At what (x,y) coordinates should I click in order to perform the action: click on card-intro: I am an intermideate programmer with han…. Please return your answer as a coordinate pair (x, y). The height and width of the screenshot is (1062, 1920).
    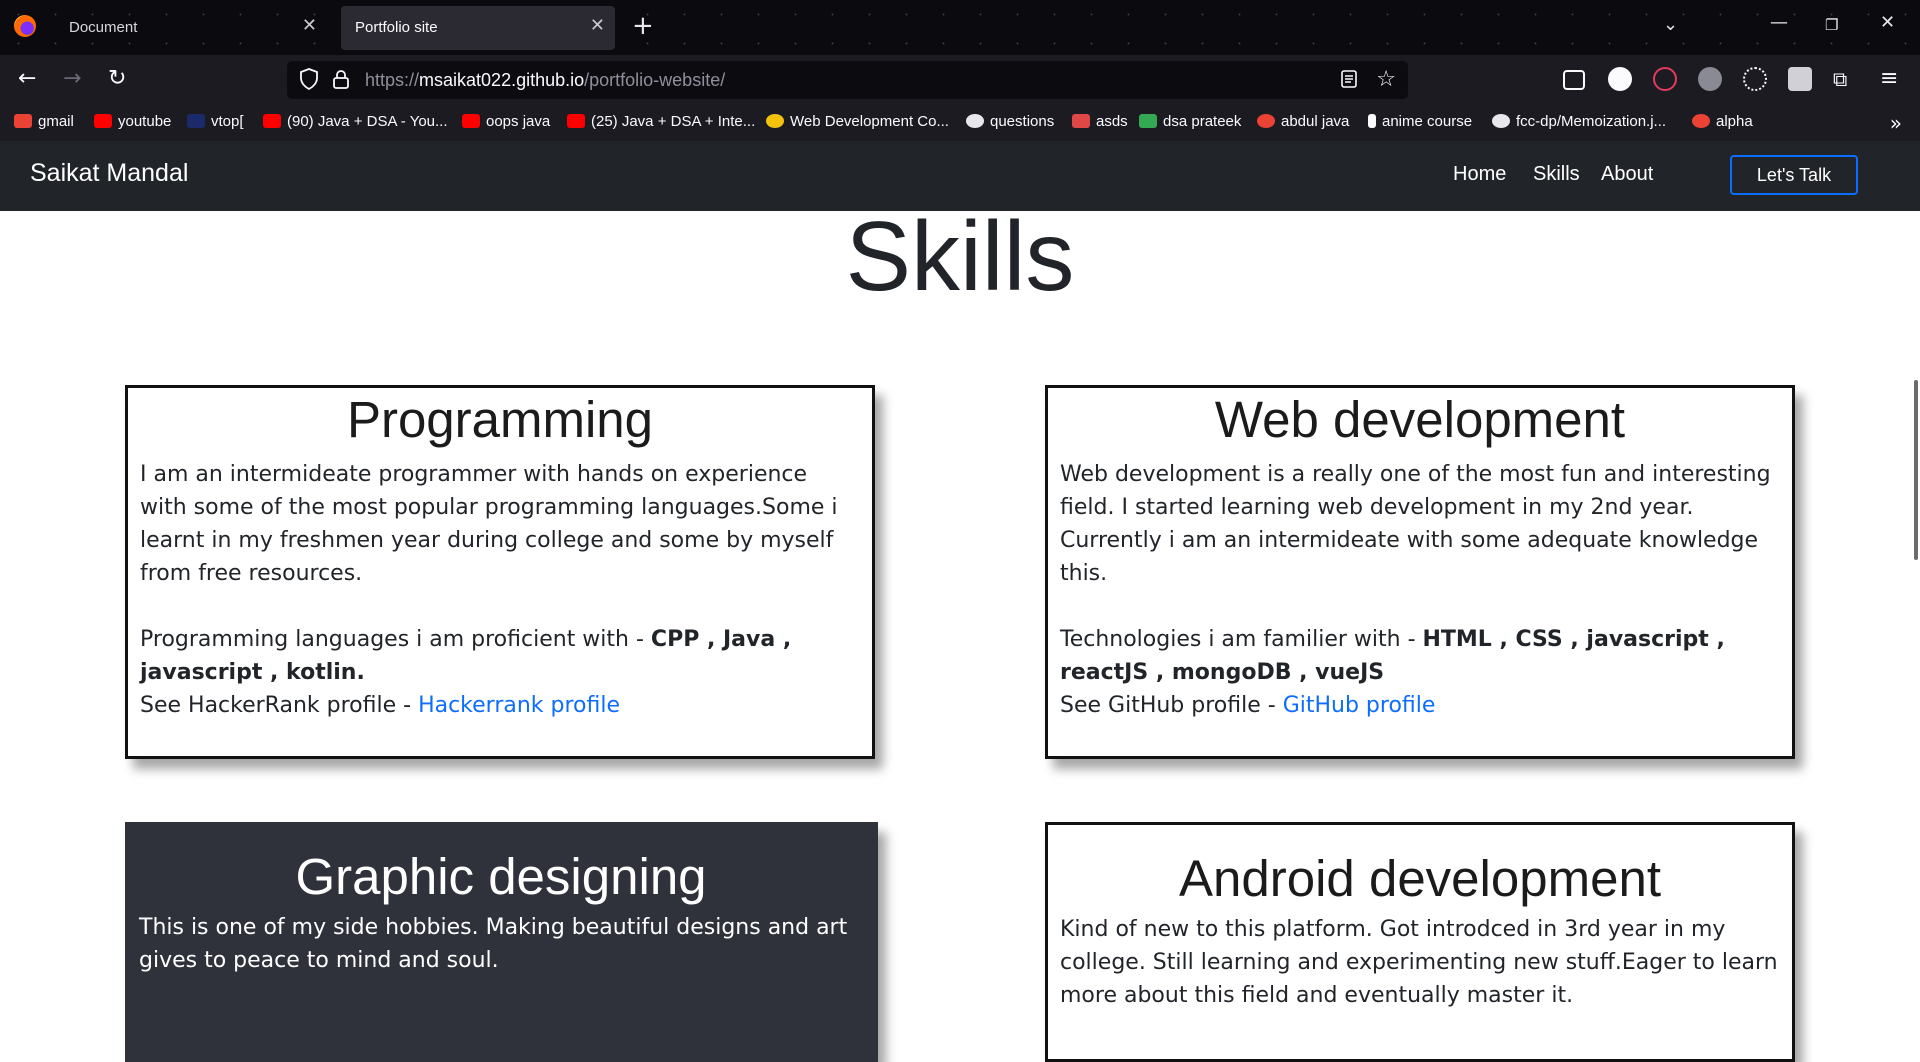
    Looking at the image, I should click on (489, 524).